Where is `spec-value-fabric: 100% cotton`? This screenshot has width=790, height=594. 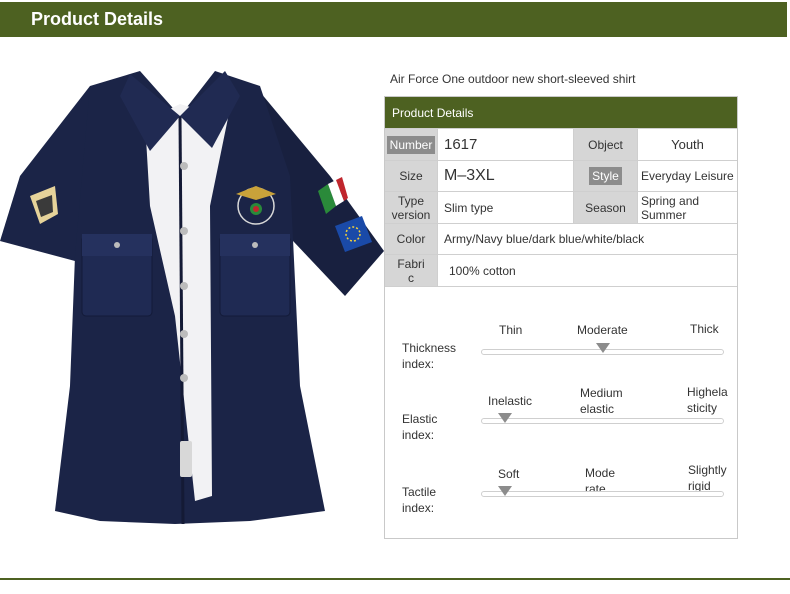 spec-value-fabric: 100% cotton is located at coordinates (587, 270).